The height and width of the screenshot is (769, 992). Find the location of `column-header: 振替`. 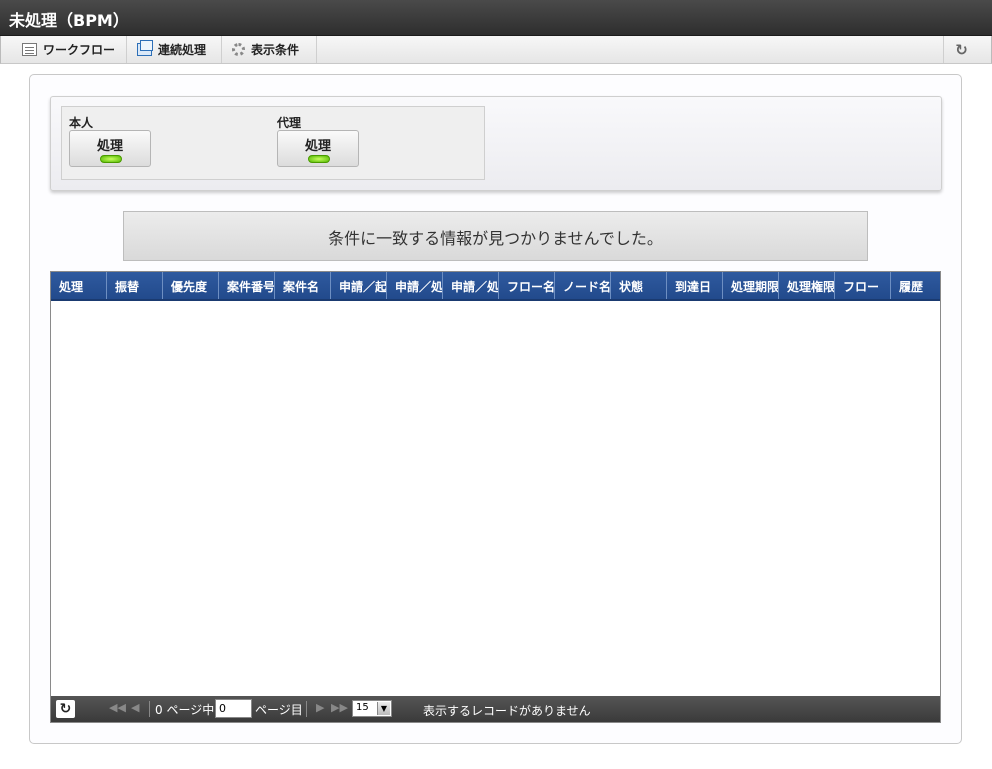

column-header: 振替 is located at coordinates (135, 285).